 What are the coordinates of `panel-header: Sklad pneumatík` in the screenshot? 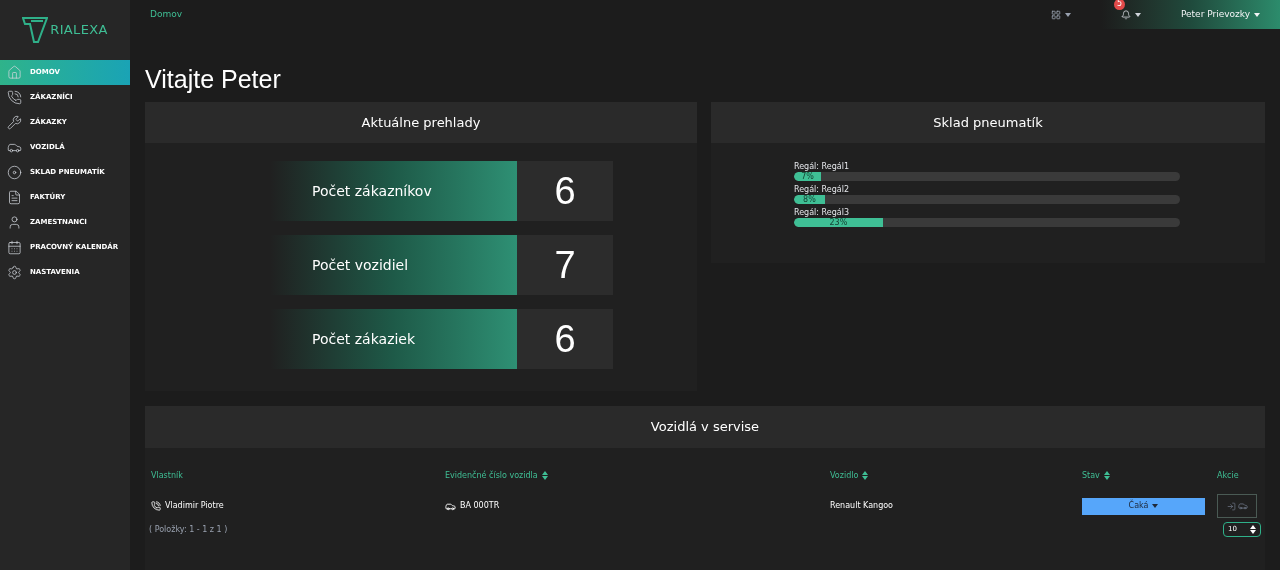 It's located at (988, 122).